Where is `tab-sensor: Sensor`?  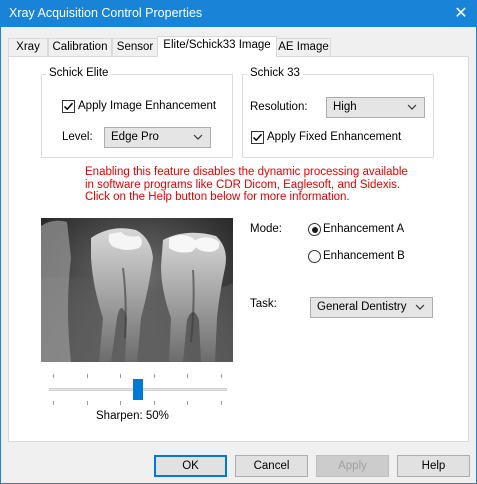 tab-sensor: Sensor is located at coordinates (135, 47).